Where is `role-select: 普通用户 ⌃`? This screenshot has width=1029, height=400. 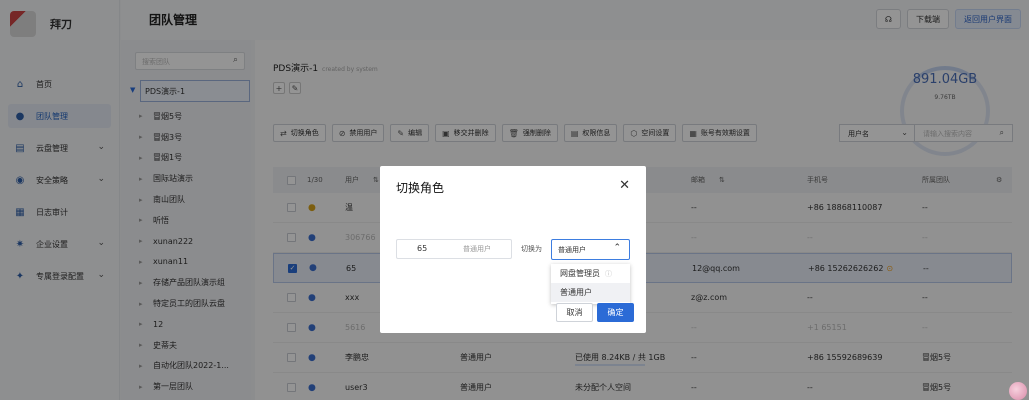
role-select: 普通用户 ⌃ is located at coordinates (590, 249).